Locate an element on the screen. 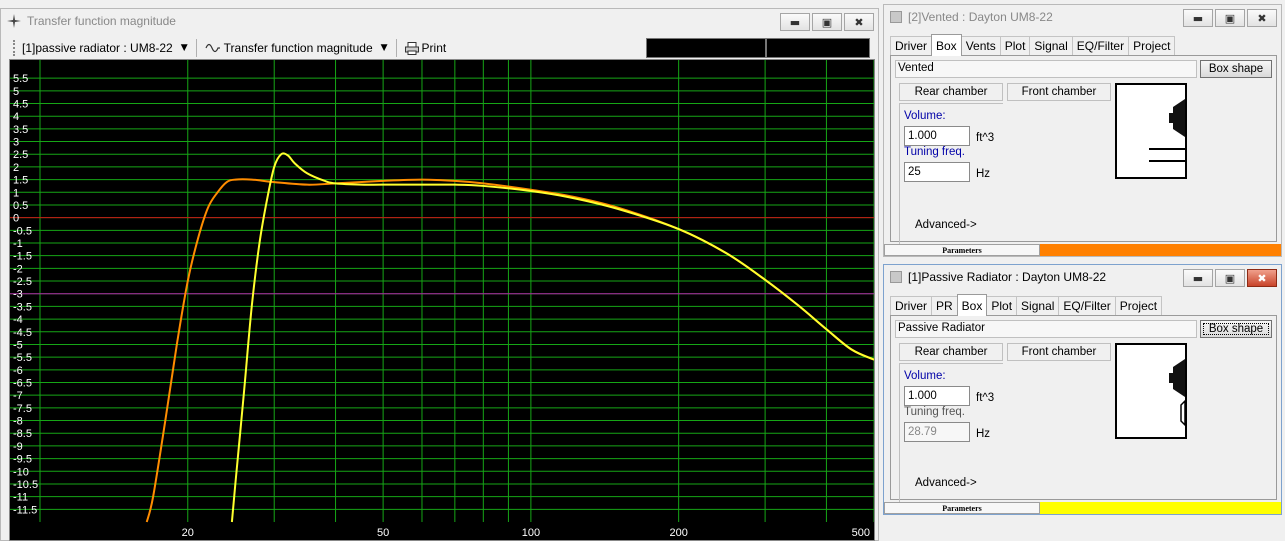 Image resolution: width=1285 pixels, height=541 pixels. close-icon: ✖ is located at coordinates (1262, 18).